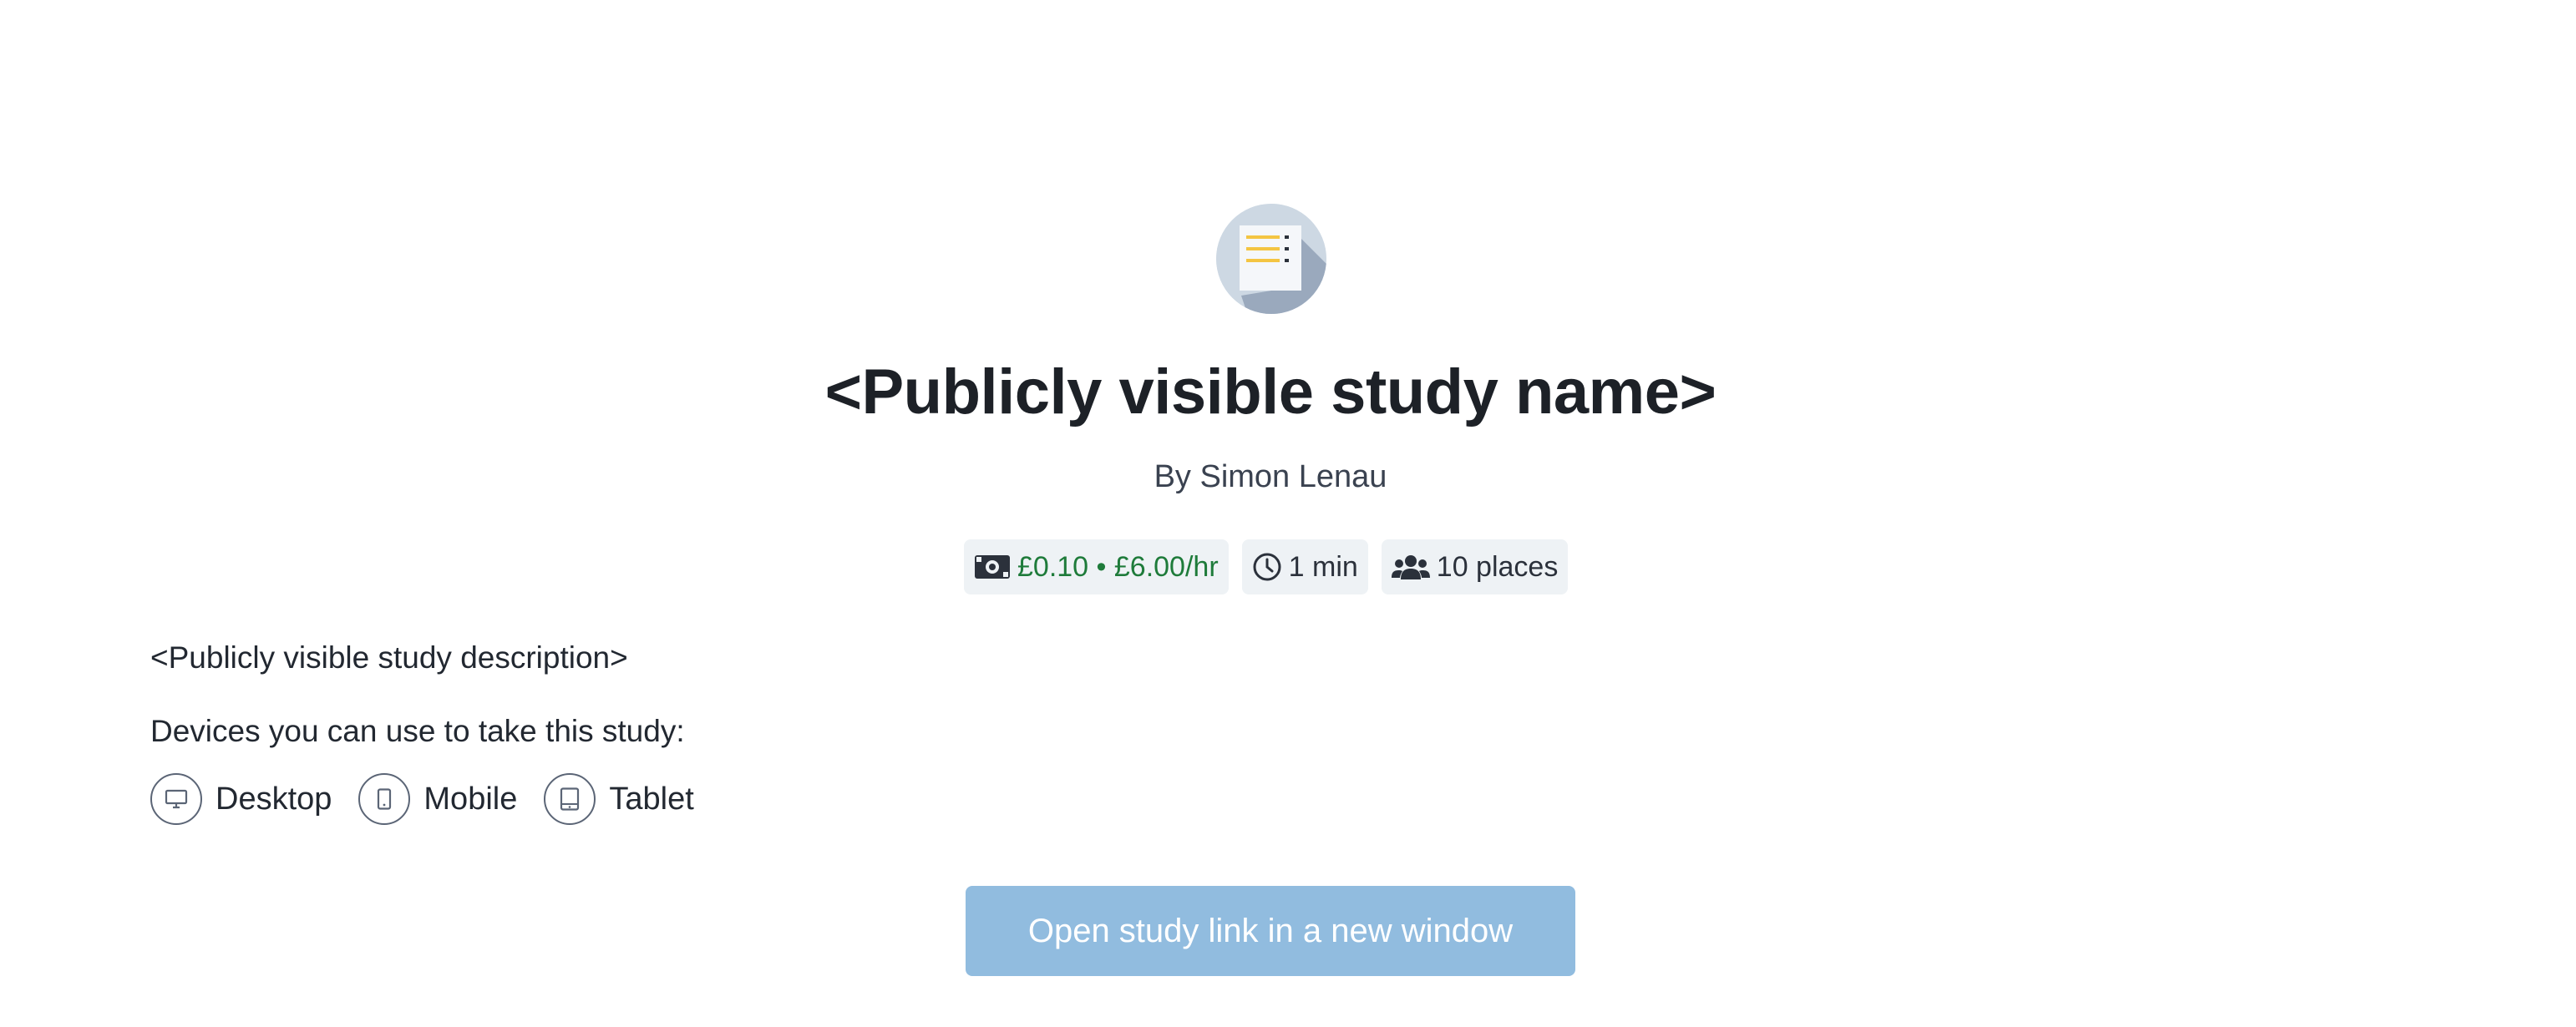 This screenshot has height=1027, width=2576. Describe the element at coordinates (1323, 566) in the screenshot. I see `duration-text: 1 min` at that location.